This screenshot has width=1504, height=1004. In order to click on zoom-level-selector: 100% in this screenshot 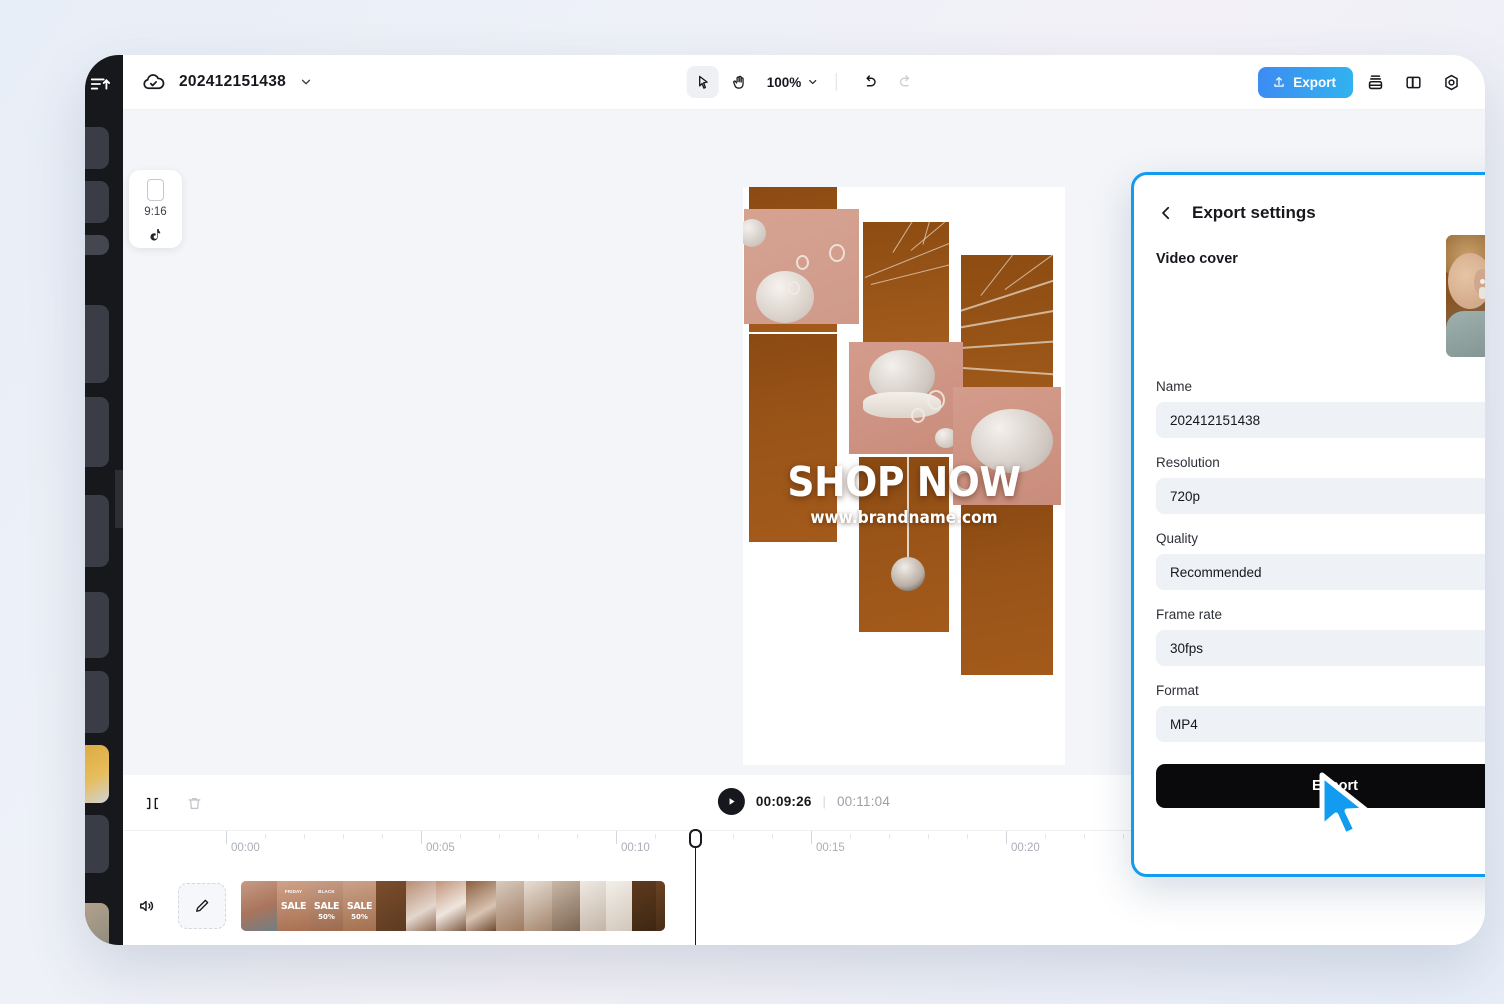, I will do `click(793, 82)`.